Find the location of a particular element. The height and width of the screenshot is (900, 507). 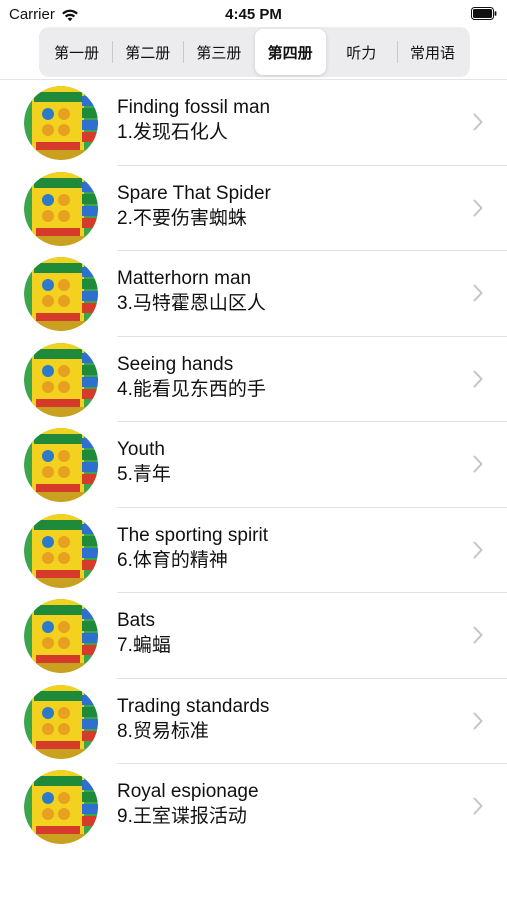

lesson-text-group: Finding fossil man 1.发现石化人 is located at coordinates (193, 121).